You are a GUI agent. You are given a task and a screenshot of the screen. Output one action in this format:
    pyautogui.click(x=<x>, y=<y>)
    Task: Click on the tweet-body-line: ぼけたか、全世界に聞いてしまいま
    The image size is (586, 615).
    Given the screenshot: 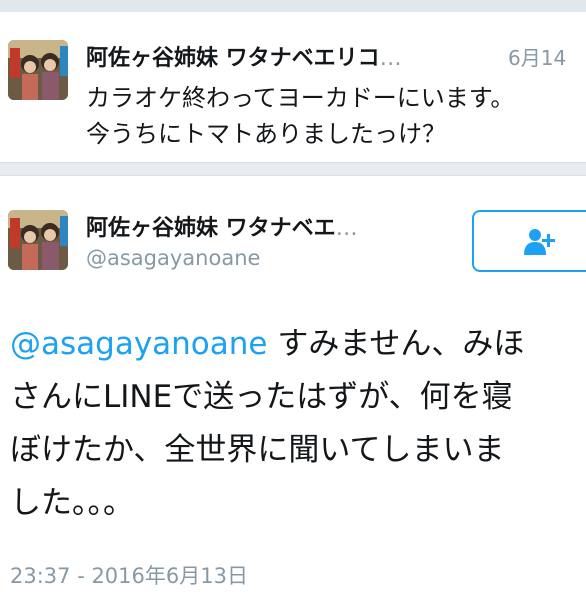 What is the action you would take?
    pyautogui.click(x=257, y=450)
    